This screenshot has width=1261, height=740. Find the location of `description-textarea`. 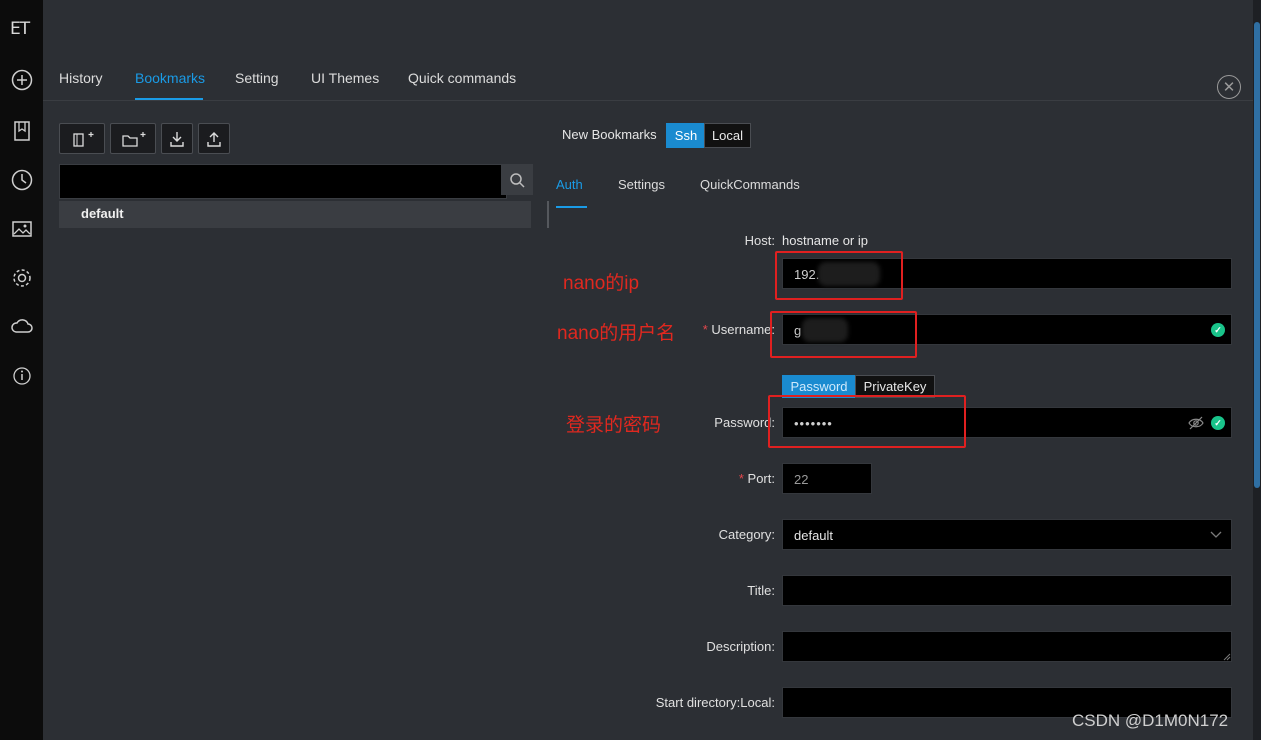

description-textarea is located at coordinates (1007, 646).